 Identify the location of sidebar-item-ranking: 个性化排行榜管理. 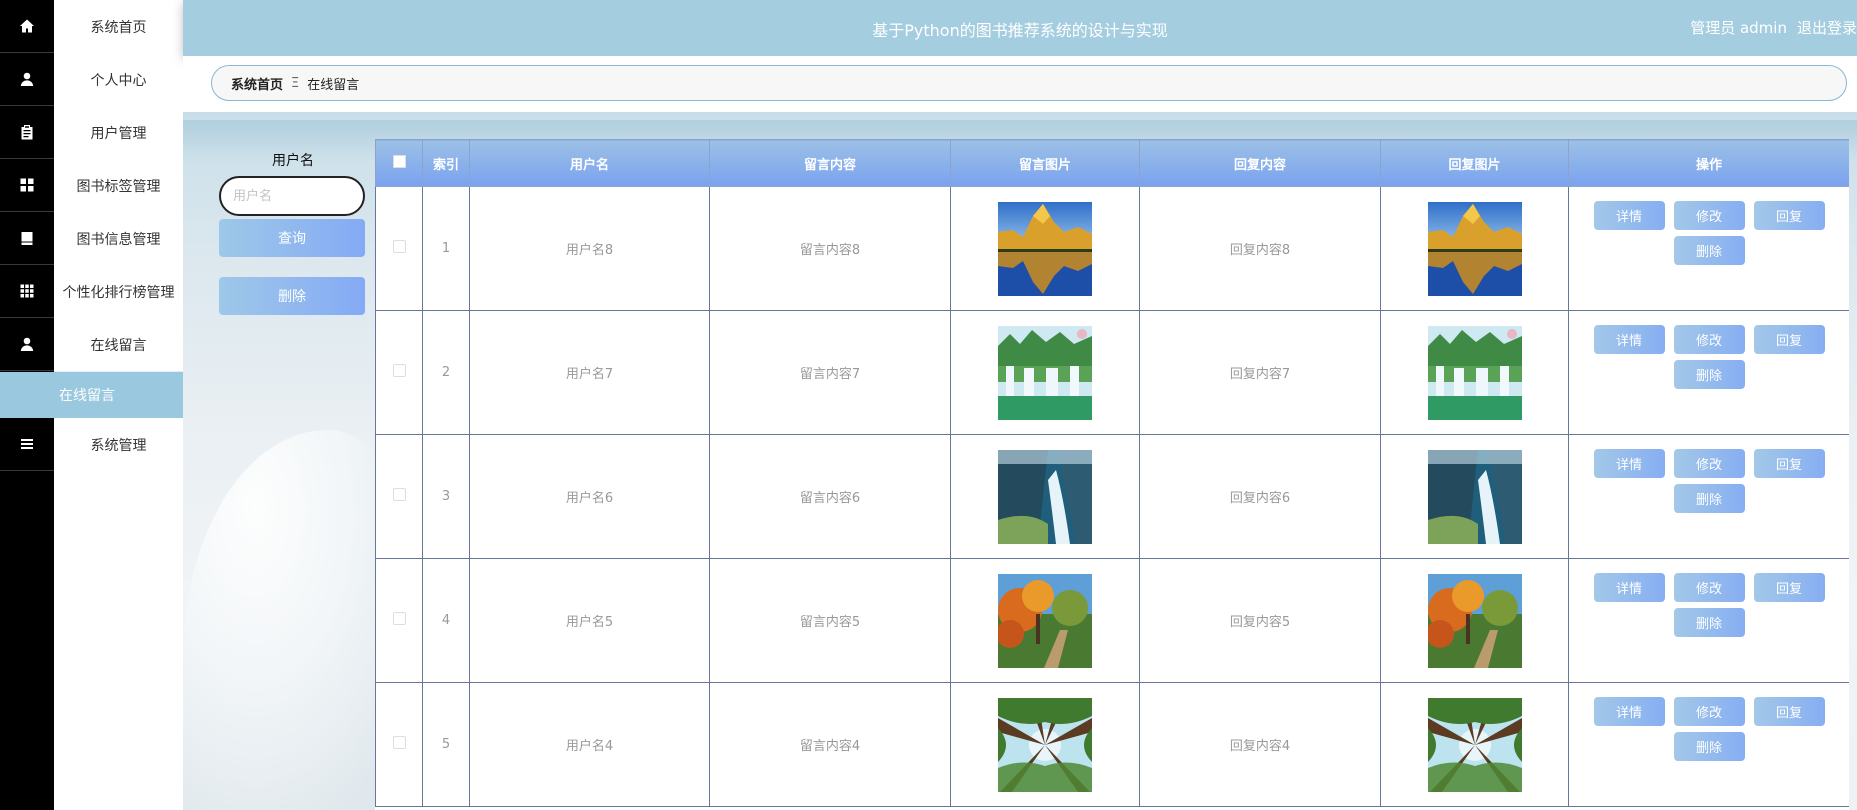
(91, 291).